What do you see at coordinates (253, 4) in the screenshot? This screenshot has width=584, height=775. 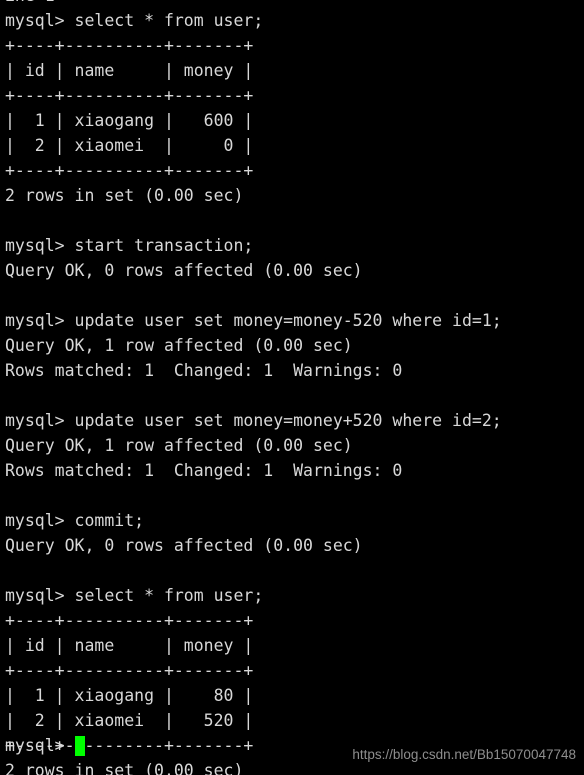 I see `terminal-line-partial: ine 1` at bounding box center [253, 4].